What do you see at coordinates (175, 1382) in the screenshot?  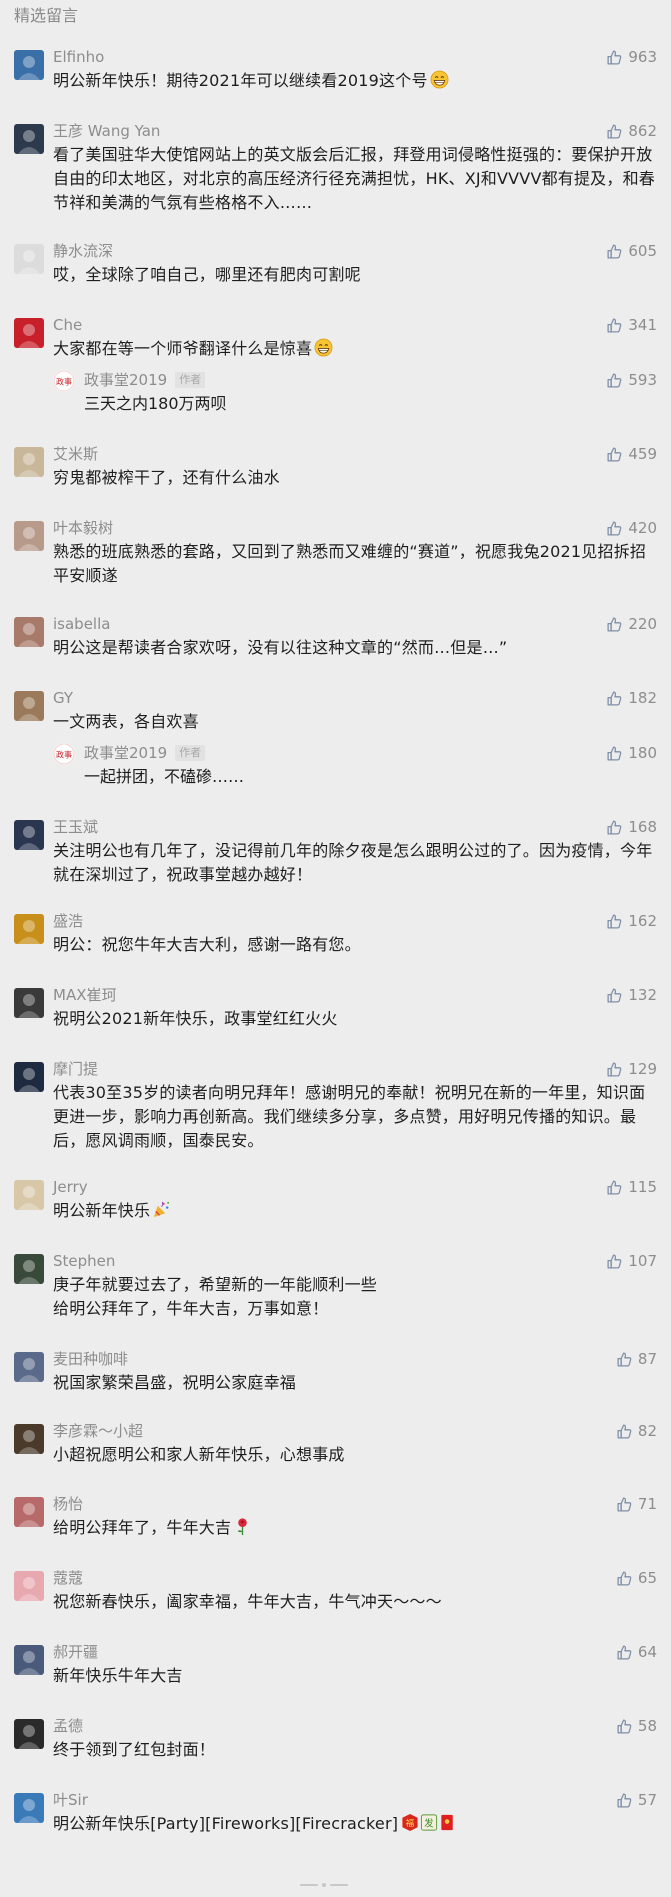 I see `comment-text: 祝国家繁荣昌盛，祝明公家庭幸福` at bounding box center [175, 1382].